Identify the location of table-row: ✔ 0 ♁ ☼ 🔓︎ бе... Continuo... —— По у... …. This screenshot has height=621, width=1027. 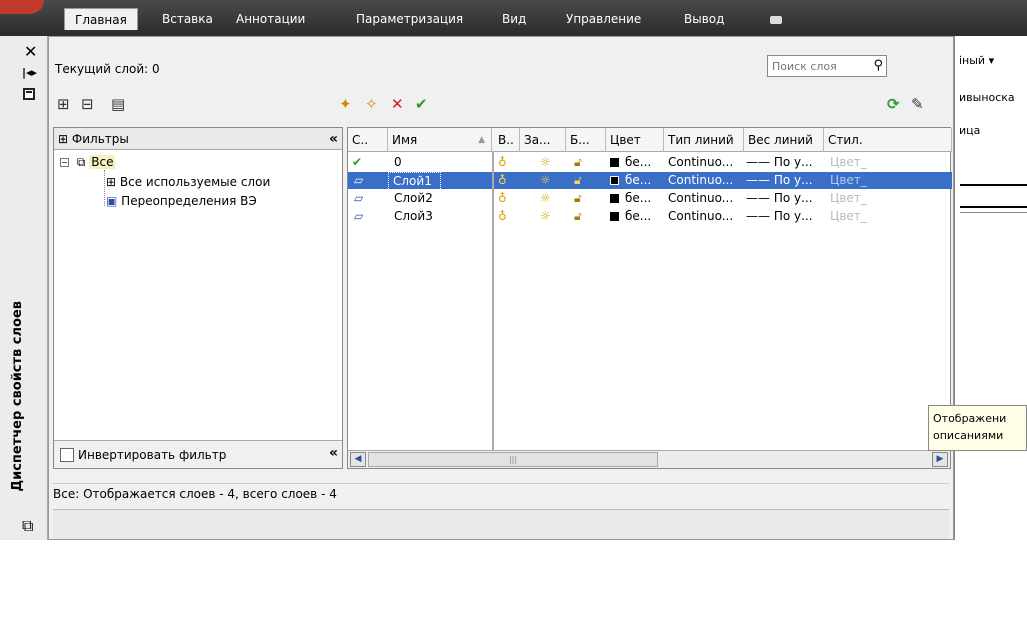
(650, 162).